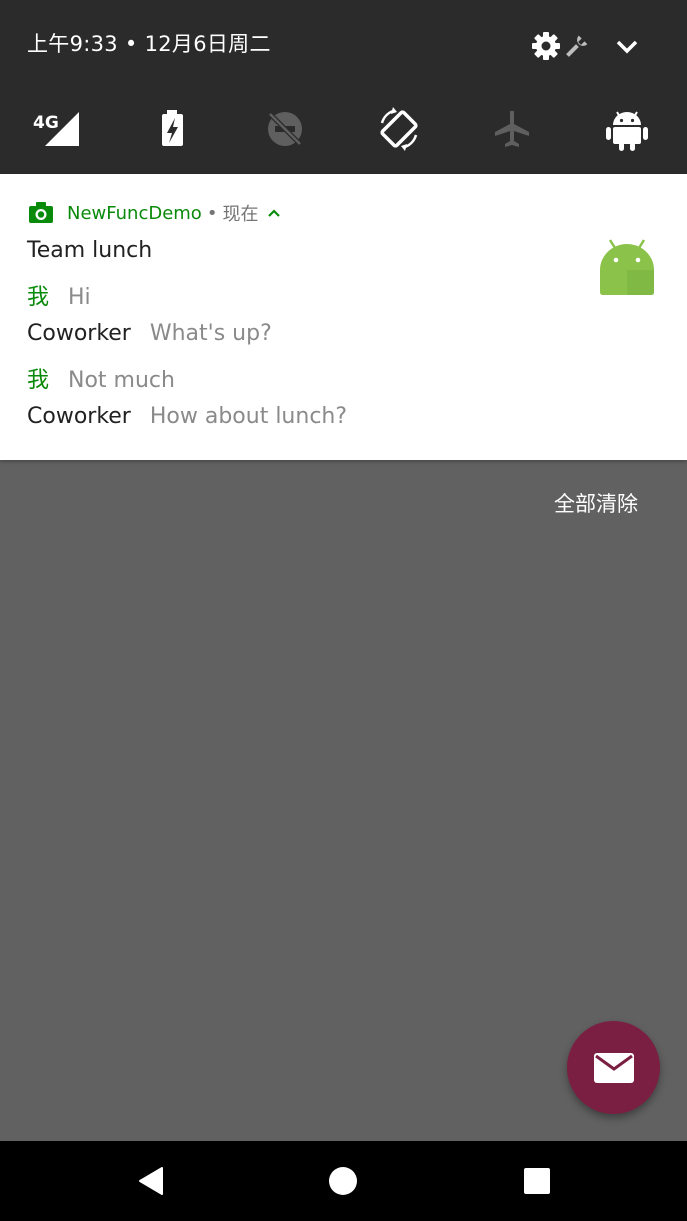  I want to click on signal-4g-icon: 4G, so click(56, 129).